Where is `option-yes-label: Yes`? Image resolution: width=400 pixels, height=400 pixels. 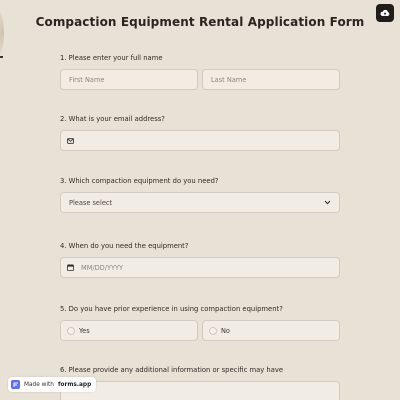 option-yes-label: Yes is located at coordinates (84, 330).